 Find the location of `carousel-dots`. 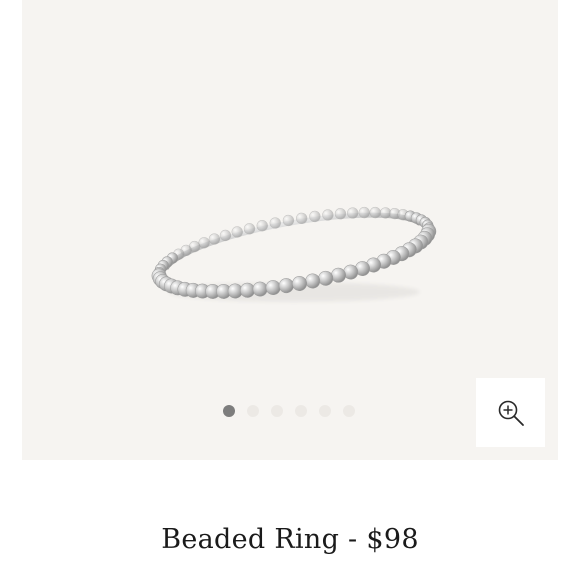

carousel-dots is located at coordinates (289, 411).